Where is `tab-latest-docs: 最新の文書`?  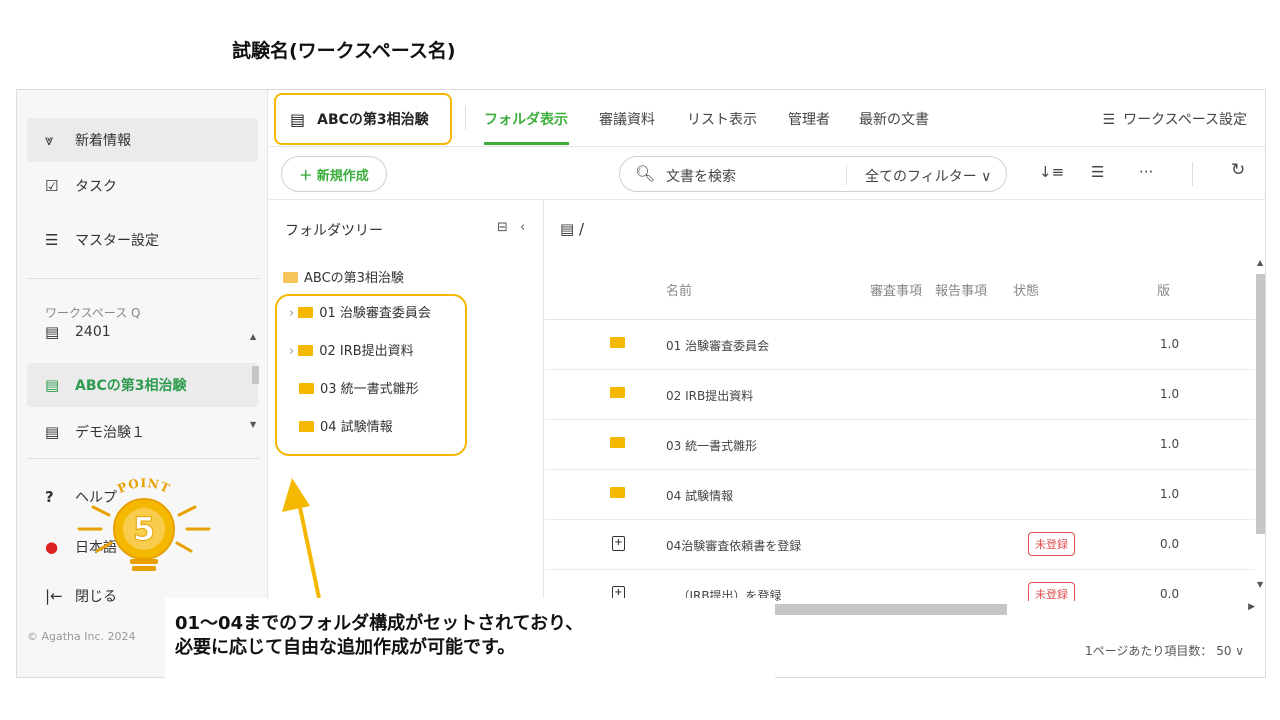 tab-latest-docs: 最新の文書 is located at coordinates (894, 119).